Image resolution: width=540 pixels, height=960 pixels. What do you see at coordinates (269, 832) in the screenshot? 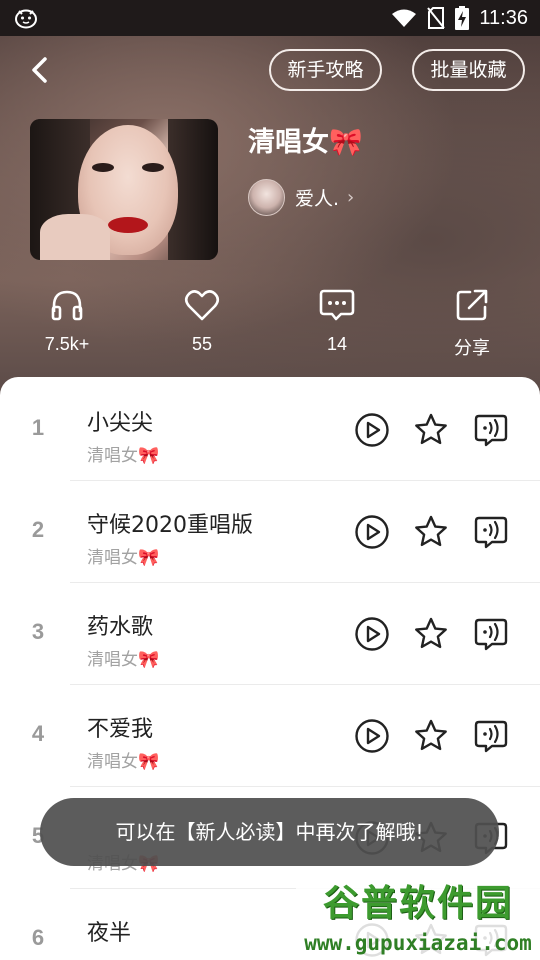
I see `toast-message: 可以在【新人必读】中再次了解哦!` at bounding box center [269, 832].